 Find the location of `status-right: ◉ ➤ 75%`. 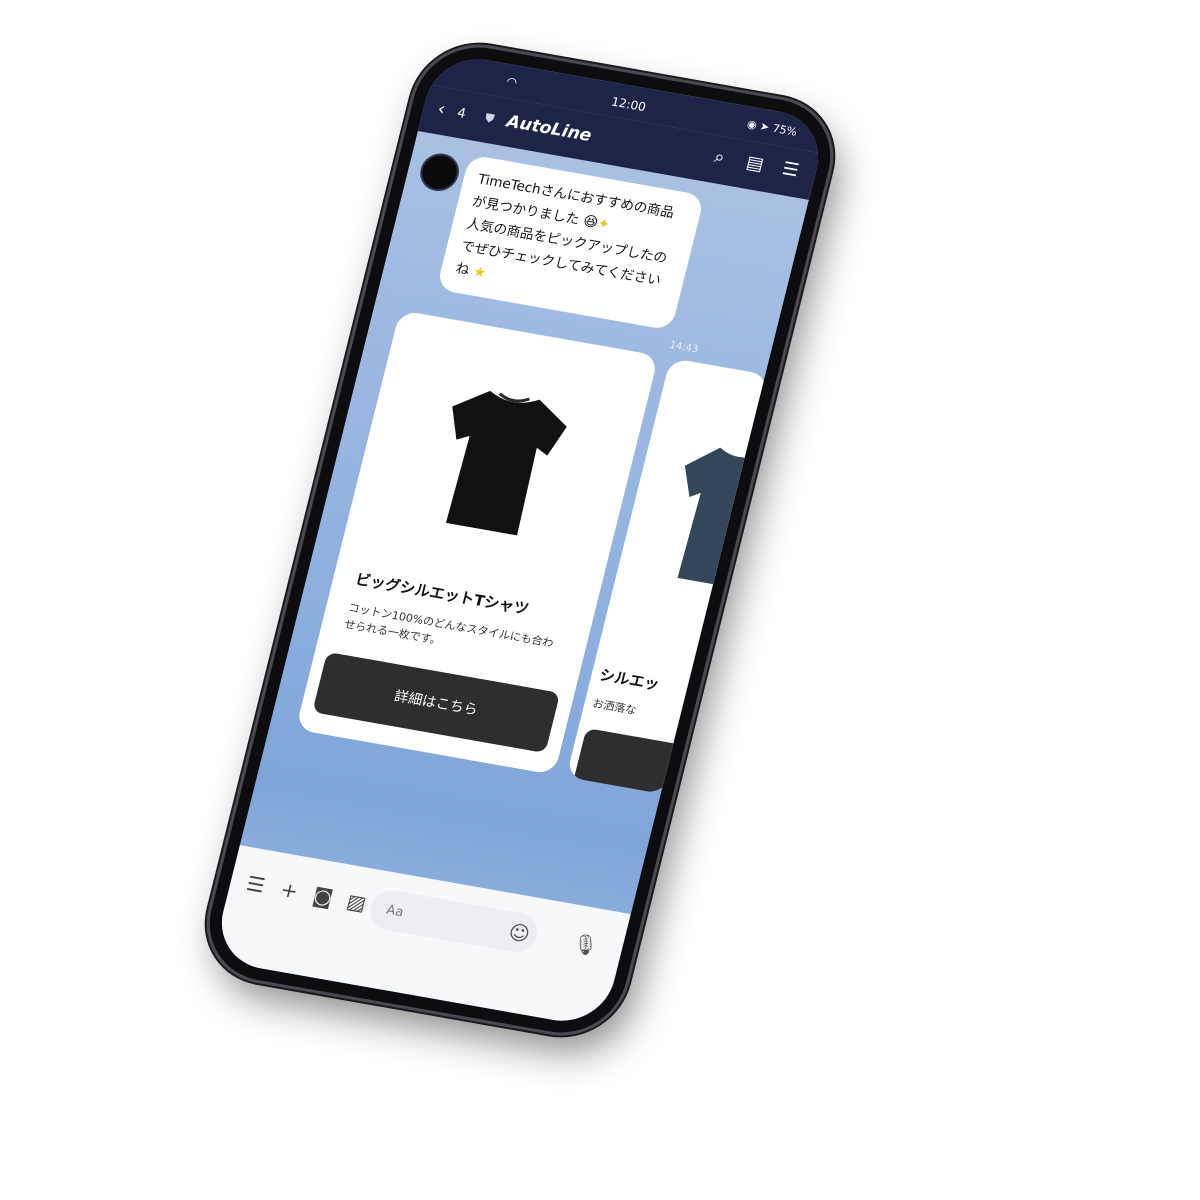

status-right: ◉ ➤ 75% is located at coordinates (772, 128).